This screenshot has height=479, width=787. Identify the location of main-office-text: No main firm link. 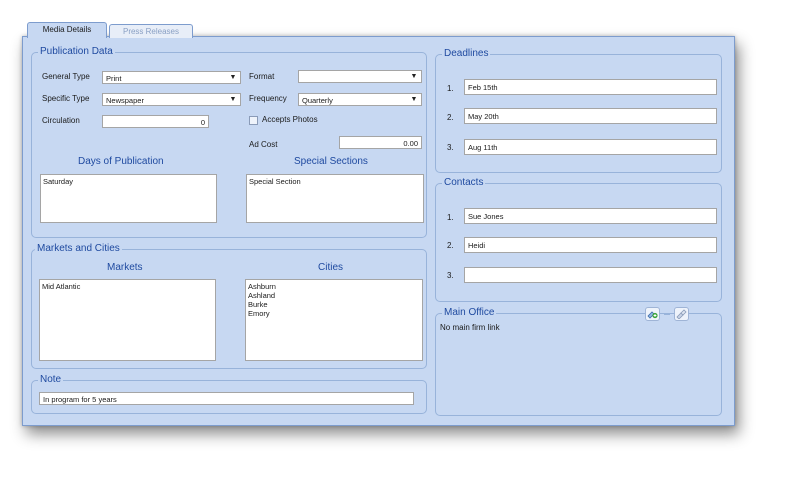
(470, 327).